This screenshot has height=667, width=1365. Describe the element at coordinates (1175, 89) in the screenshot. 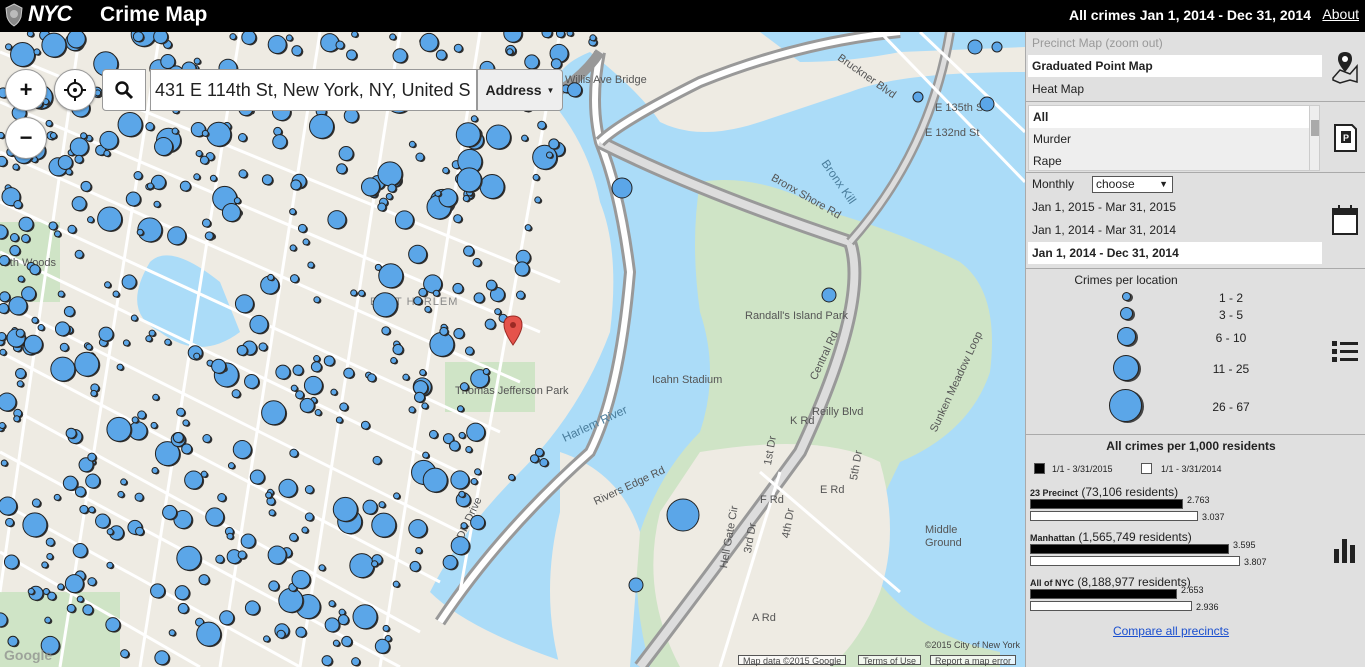

I see `map-type-option-heat: Heat Map` at that location.